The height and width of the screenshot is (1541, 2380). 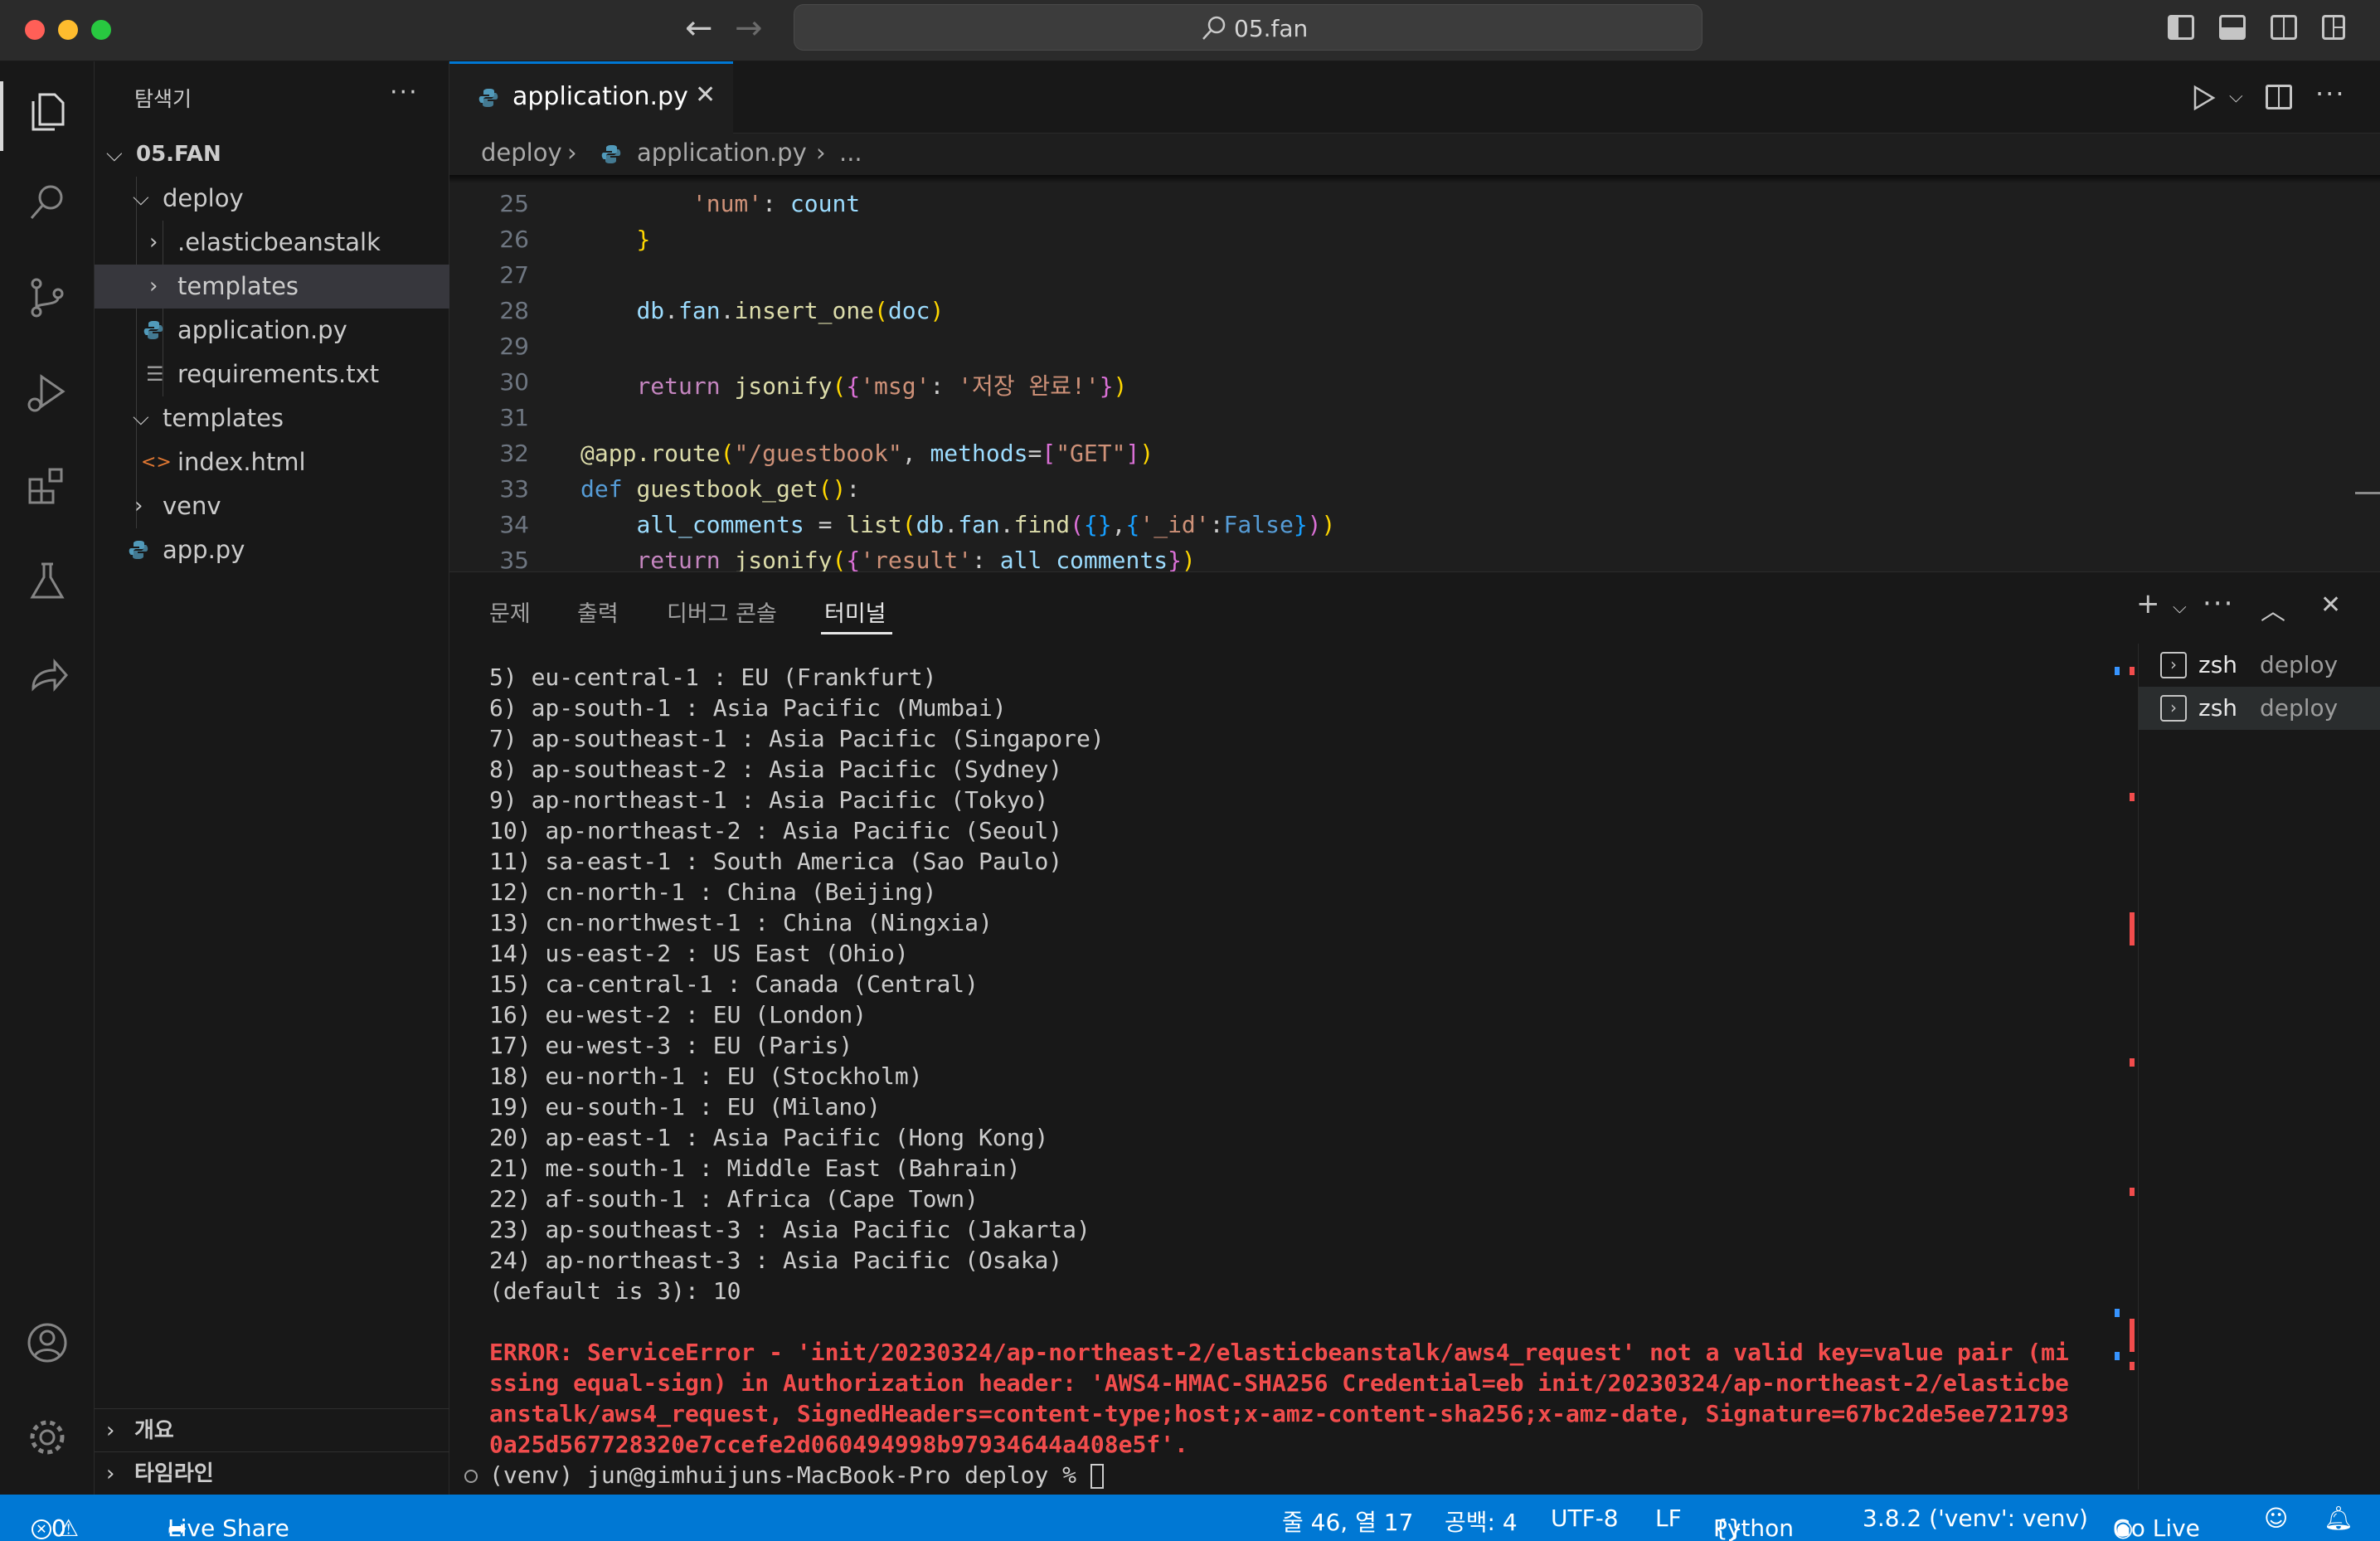 I want to click on maximize-window-button, so click(x=101, y=30).